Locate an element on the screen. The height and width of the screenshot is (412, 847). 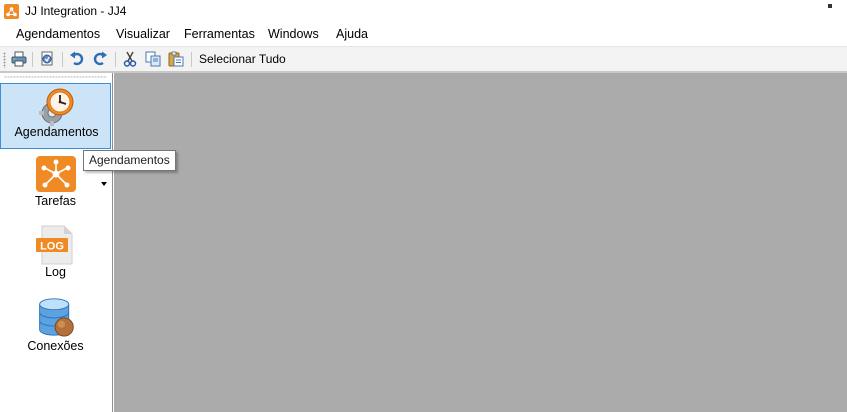
menu-windows: Windows is located at coordinates (293, 34).